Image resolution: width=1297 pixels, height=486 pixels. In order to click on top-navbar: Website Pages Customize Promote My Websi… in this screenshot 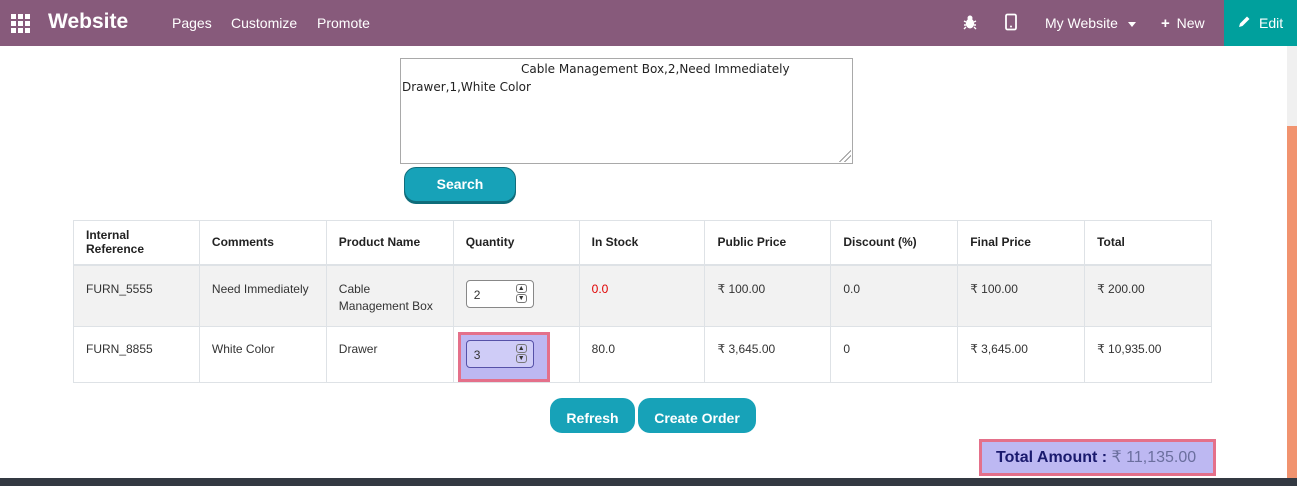, I will do `click(648, 23)`.